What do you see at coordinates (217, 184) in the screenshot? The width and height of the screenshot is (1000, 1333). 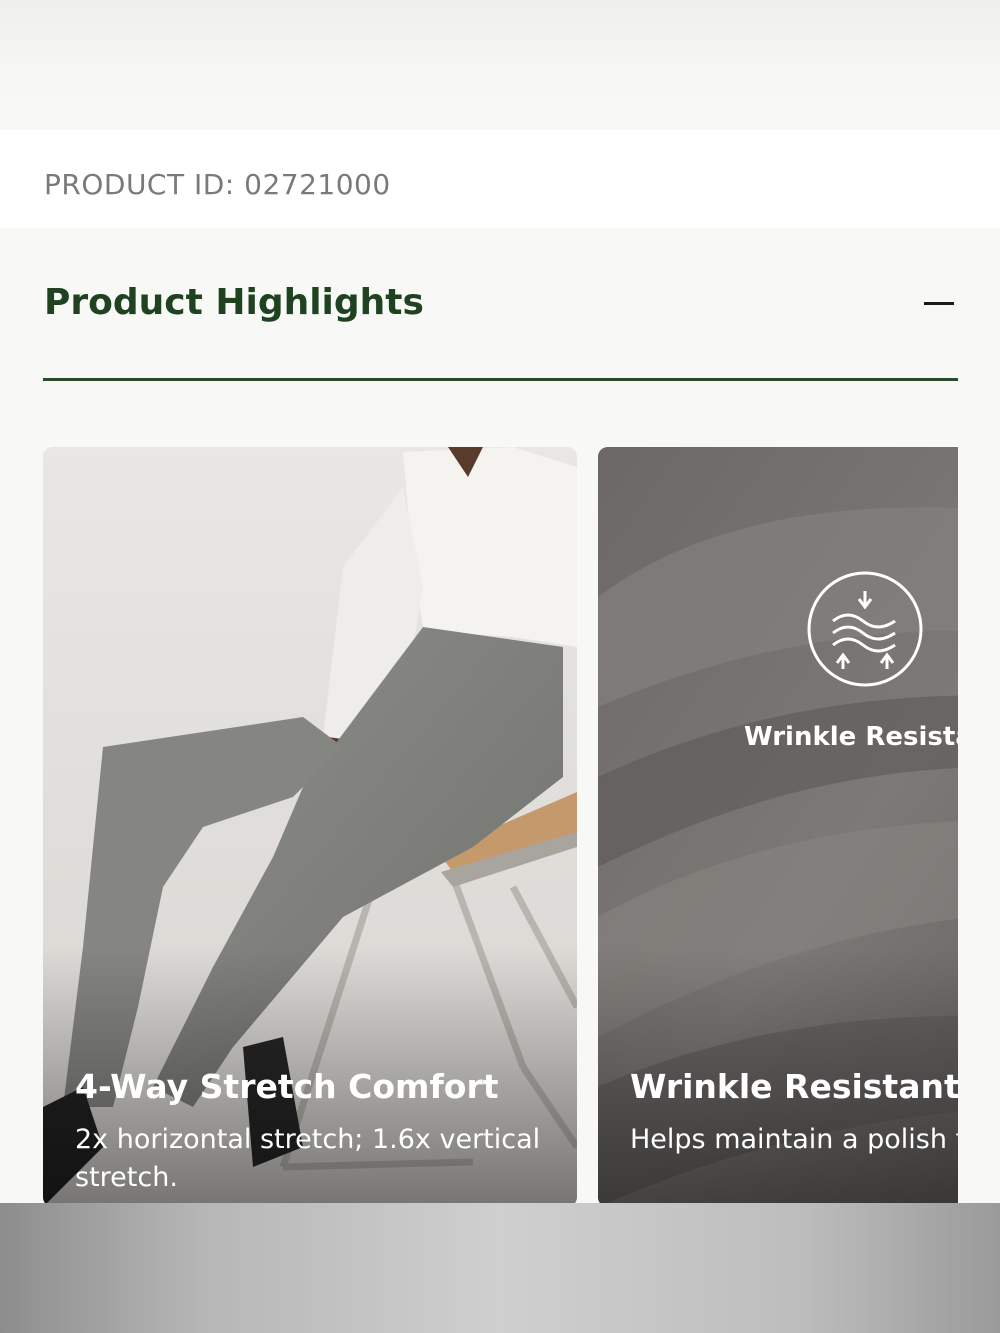 I see `product-id: PRODUCT ID: 02721000` at bounding box center [217, 184].